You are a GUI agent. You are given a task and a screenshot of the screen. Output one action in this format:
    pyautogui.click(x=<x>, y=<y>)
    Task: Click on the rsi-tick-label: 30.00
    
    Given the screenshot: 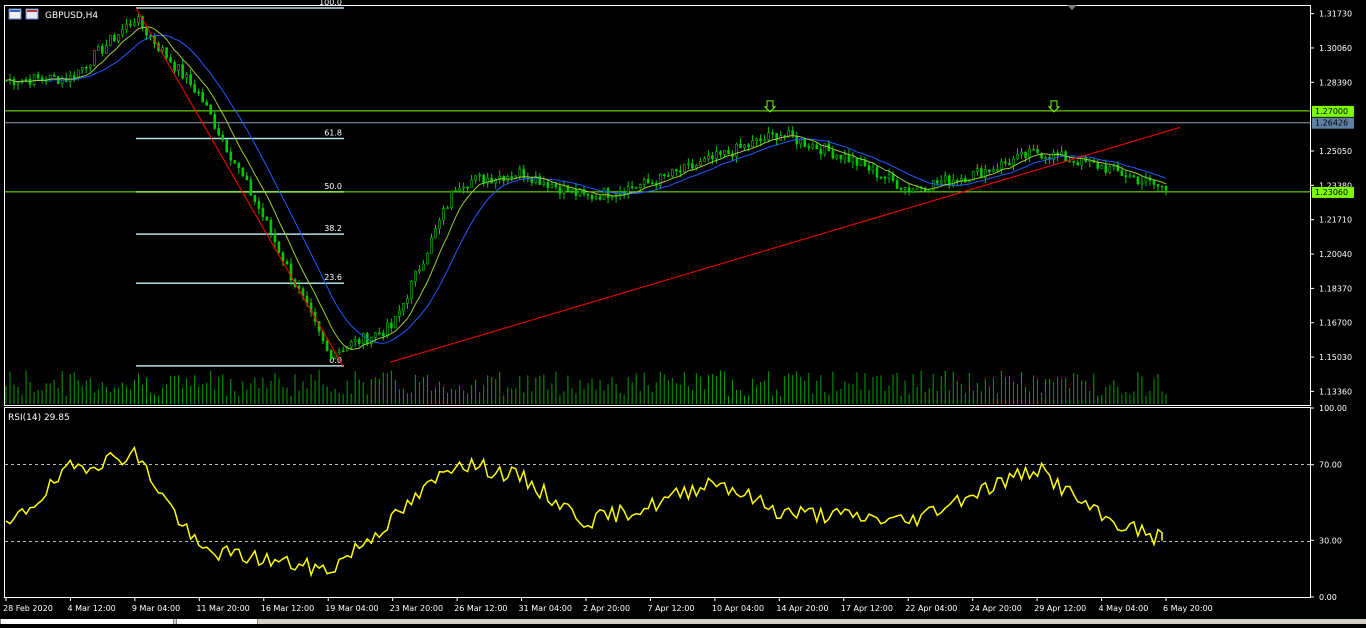 What is the action you would take?
    pyautogui.click(x=1330, y=540)
    